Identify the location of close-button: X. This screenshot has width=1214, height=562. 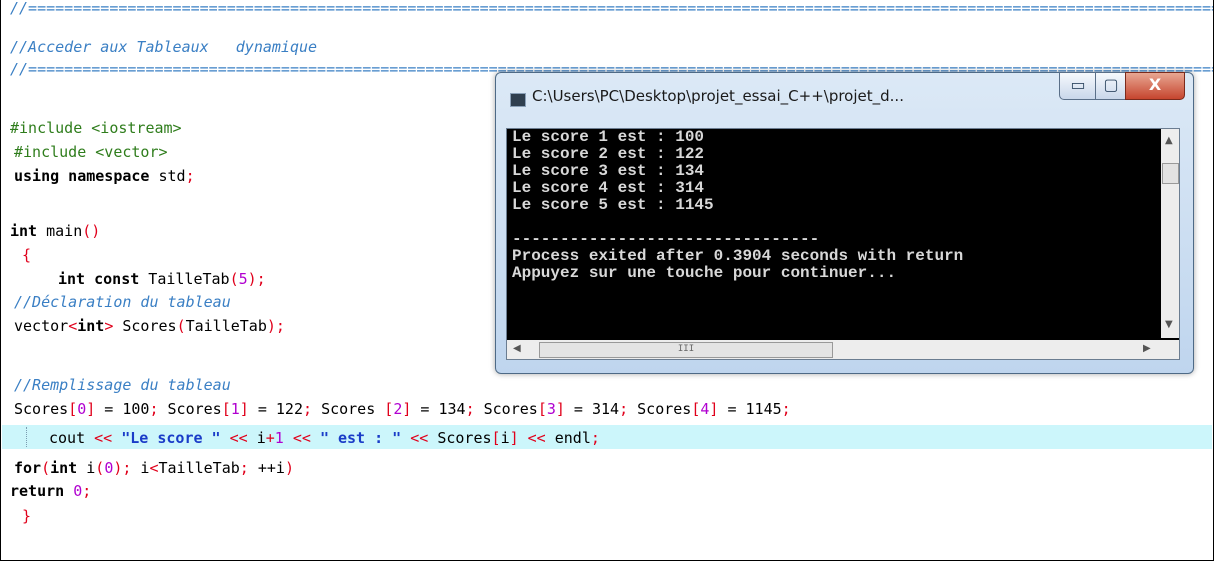
(1155, 86).